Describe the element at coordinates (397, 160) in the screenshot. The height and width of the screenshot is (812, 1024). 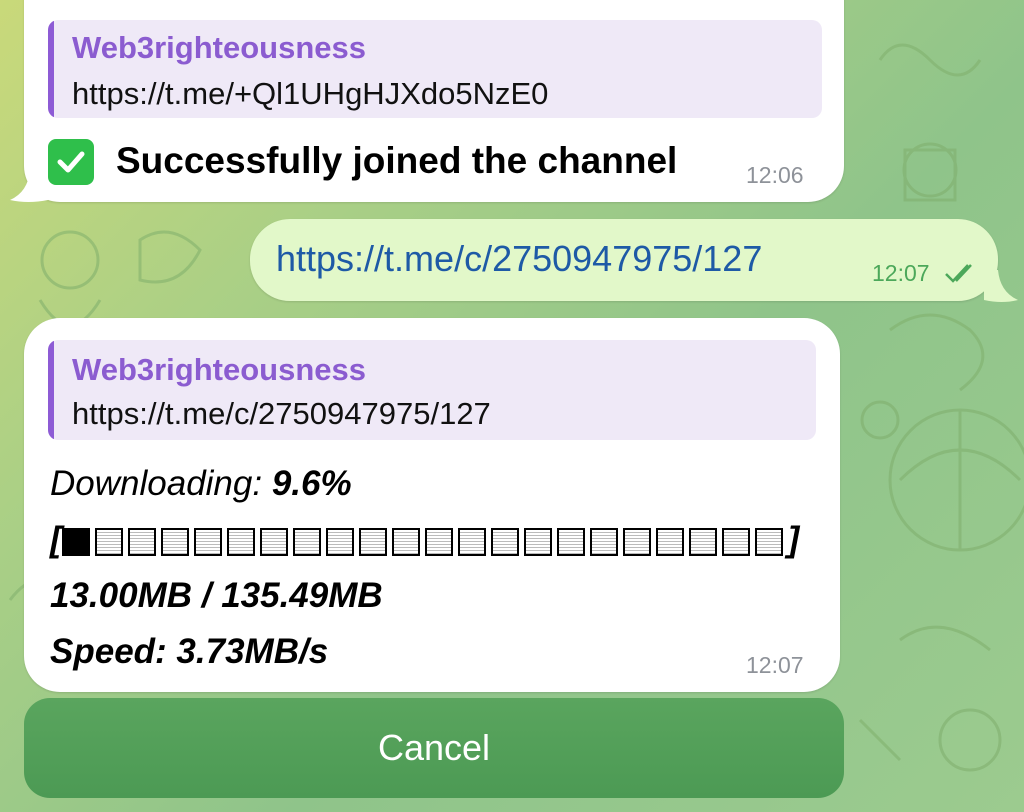
I see `message-text: Successfully joined the channel` at that location.